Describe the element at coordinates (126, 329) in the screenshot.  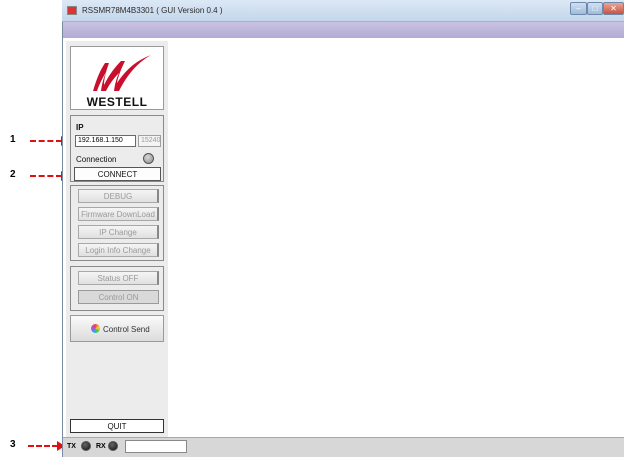
I see `control-send-label: Control Send` at that location.